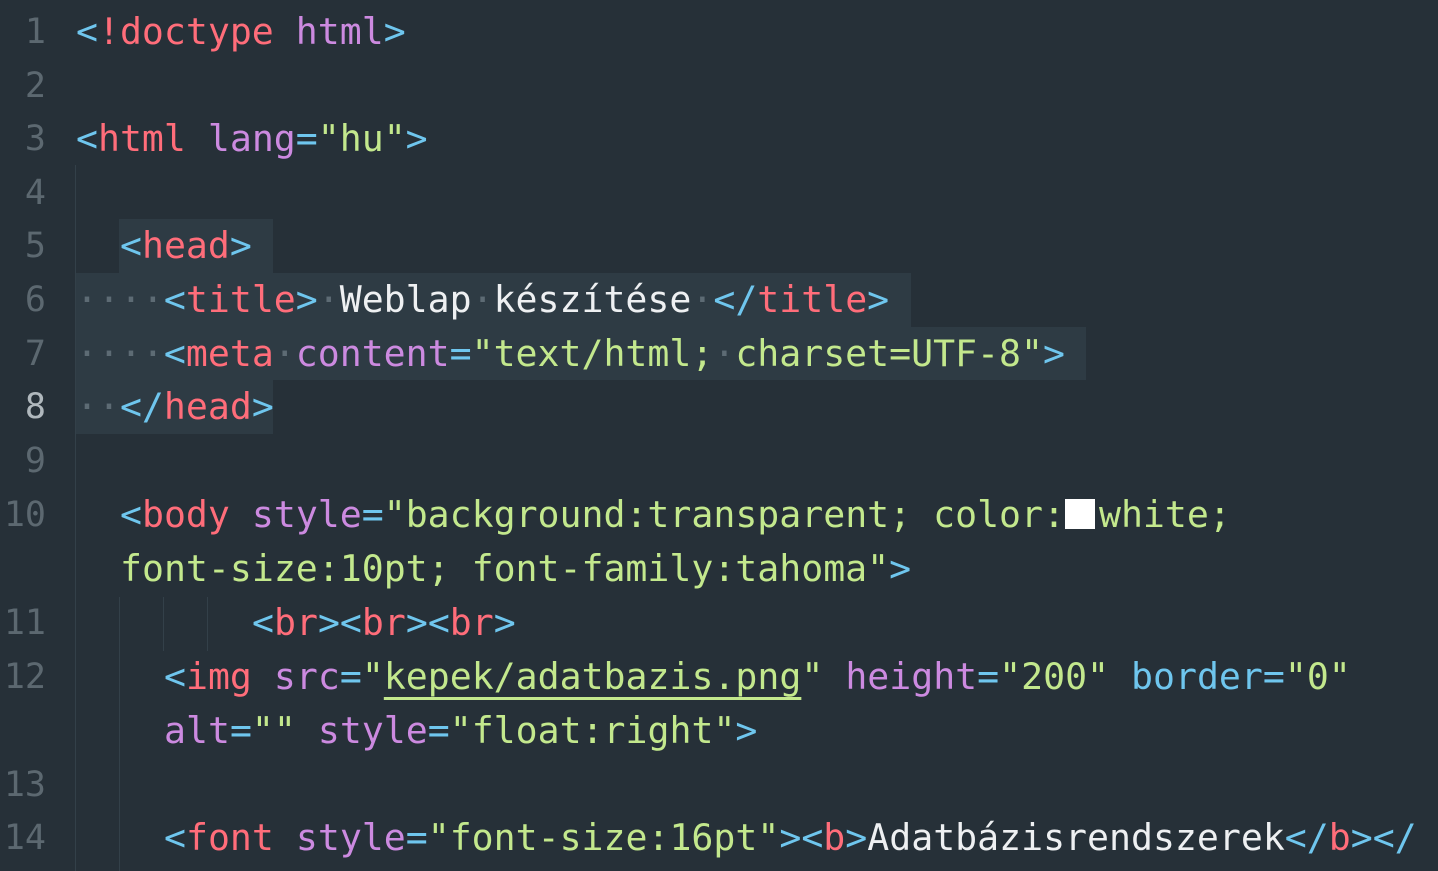 The height and width of the screenshot is (871, 1438). What do you see at coordinates (372, 730) in the screenshot?
I see `token: style` at bounding box center [372, 730].